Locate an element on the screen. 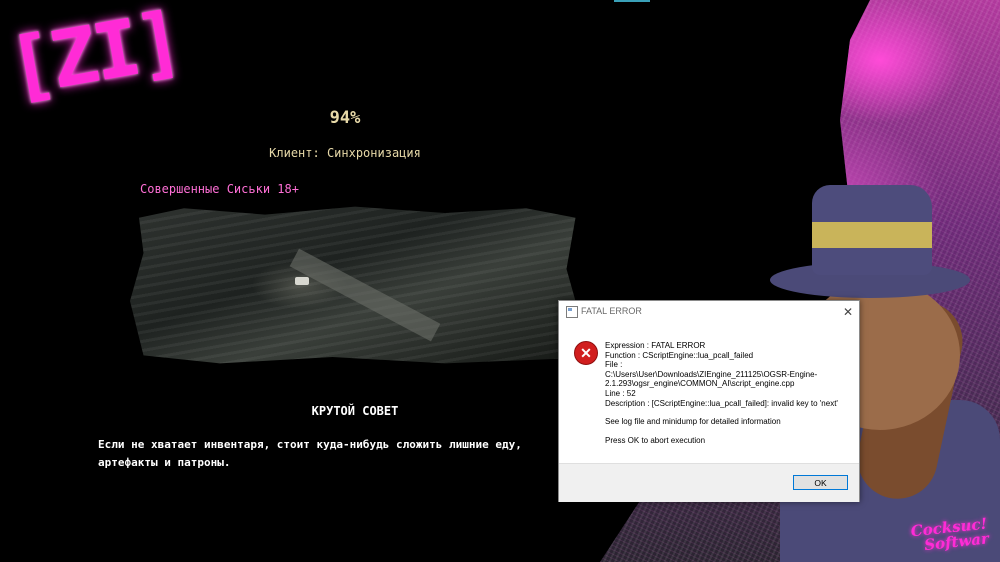  loading-percent: 94% is located at coordinates (345, 118).